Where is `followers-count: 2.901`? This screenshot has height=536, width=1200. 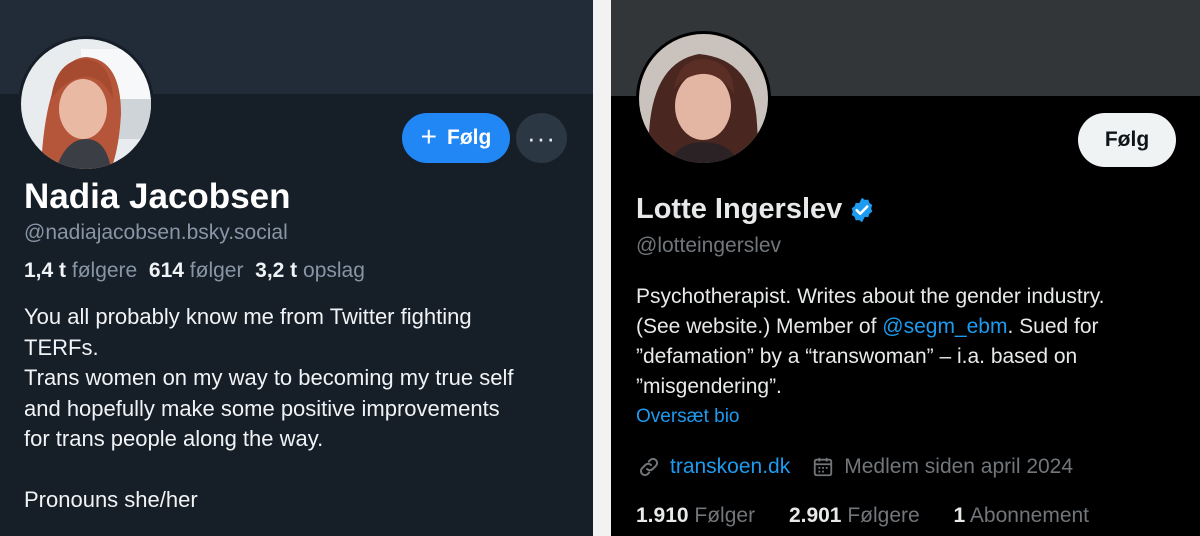
followers-count: 2.901 is located at coordinates (815, 515).